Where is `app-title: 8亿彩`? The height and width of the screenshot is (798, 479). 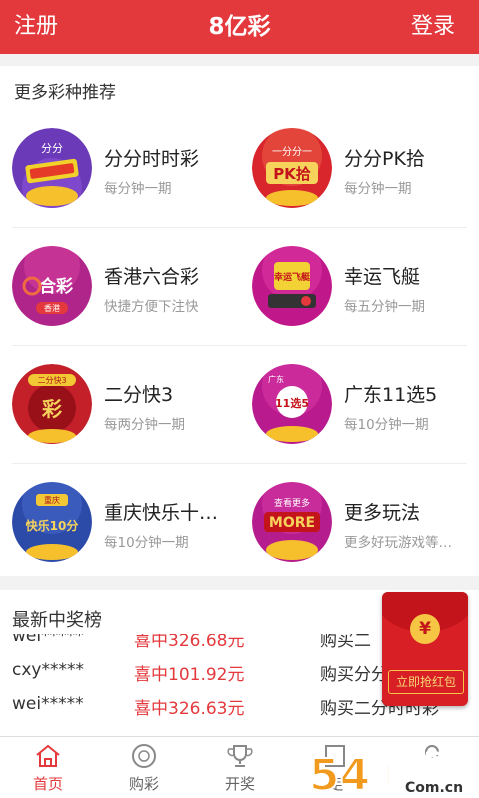
app-title: 8亿彩 is located at coordinates (239, 27).